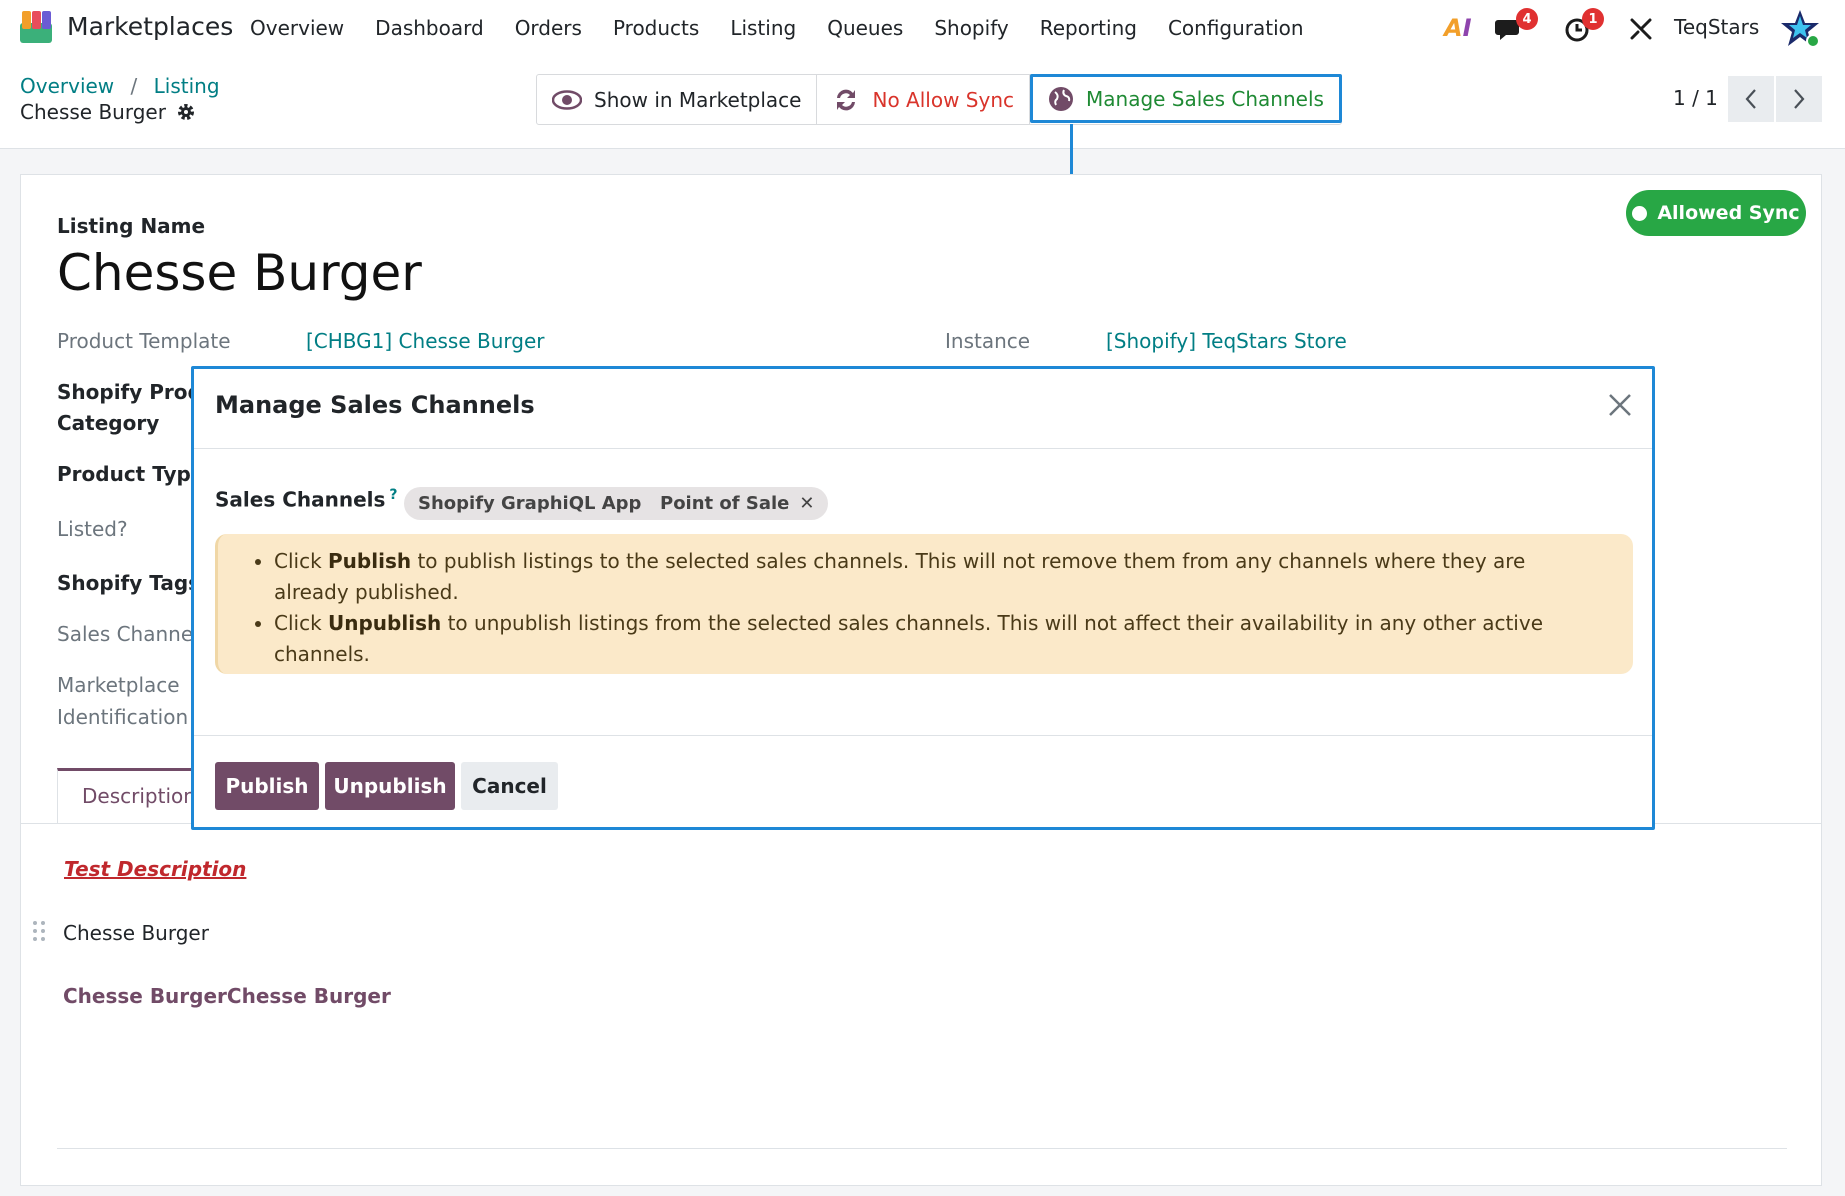 The height and width of the screenshot is (1196, 1845). I want to click on sync-status-badge: Allowed Sync, so click(1716, 213).